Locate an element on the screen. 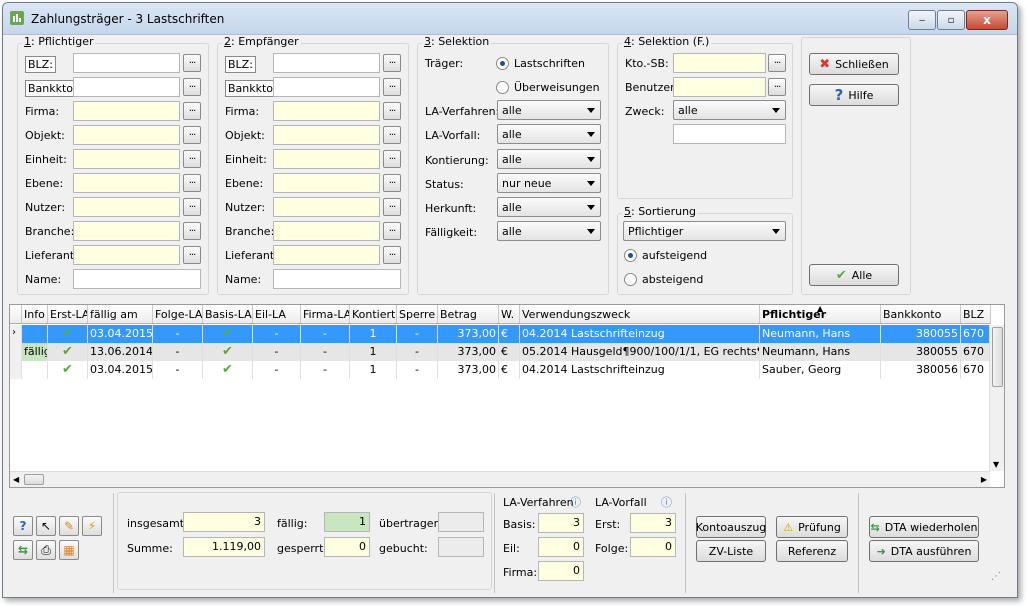  zweck-select: alle is located at coordinates (729, 110).